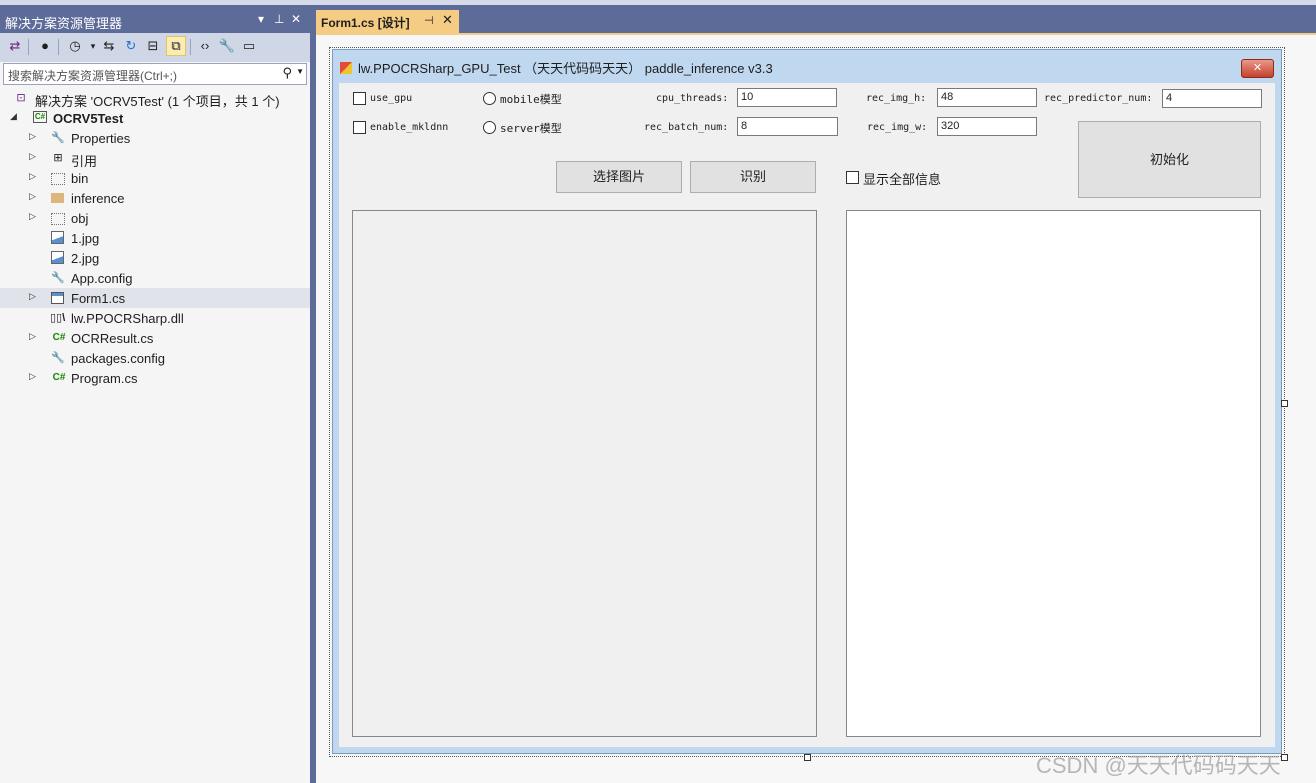  What do you see at coordinates (155, 198) in the screenshot?
I see `tree-item-inference: ▷ inference` at bounding box center [155, 198].